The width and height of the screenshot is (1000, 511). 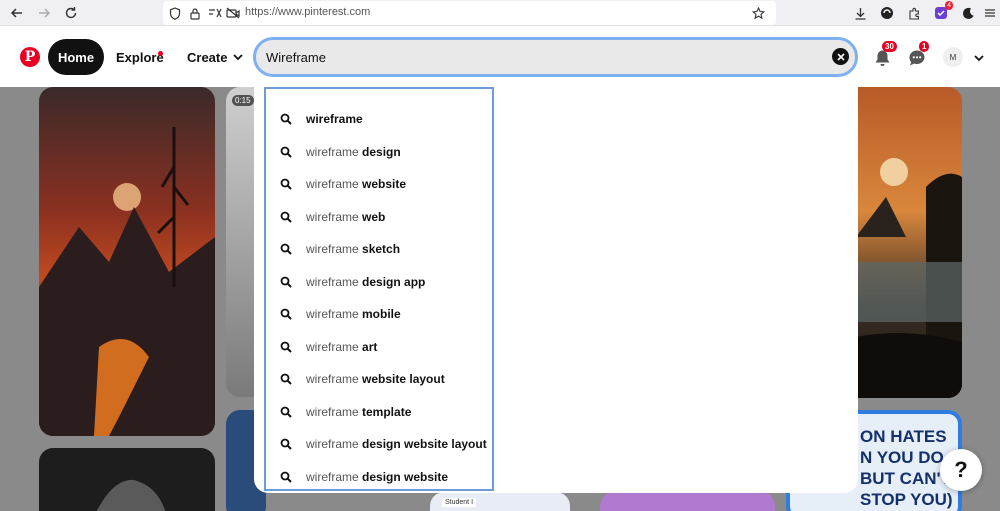 I want to click on pin-quote-line-4: STOP YOU), so click(x=906, y=499).